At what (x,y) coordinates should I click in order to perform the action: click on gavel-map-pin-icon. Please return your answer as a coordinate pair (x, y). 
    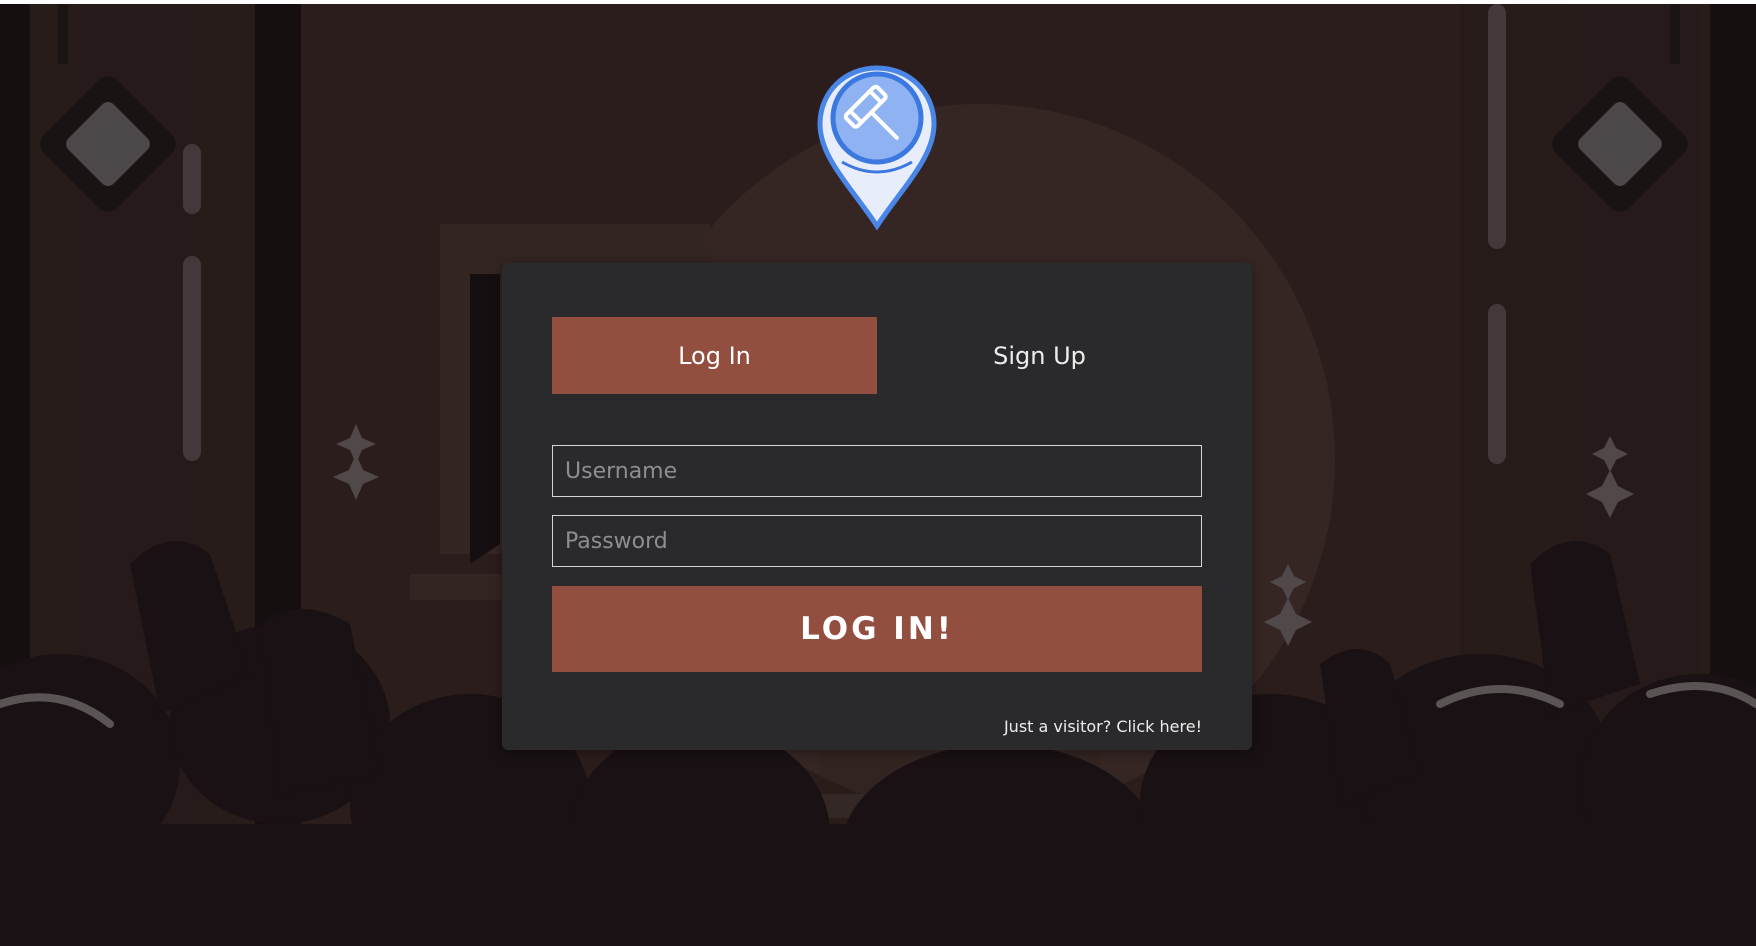
    Looking at the image, I should click on (877, 147).